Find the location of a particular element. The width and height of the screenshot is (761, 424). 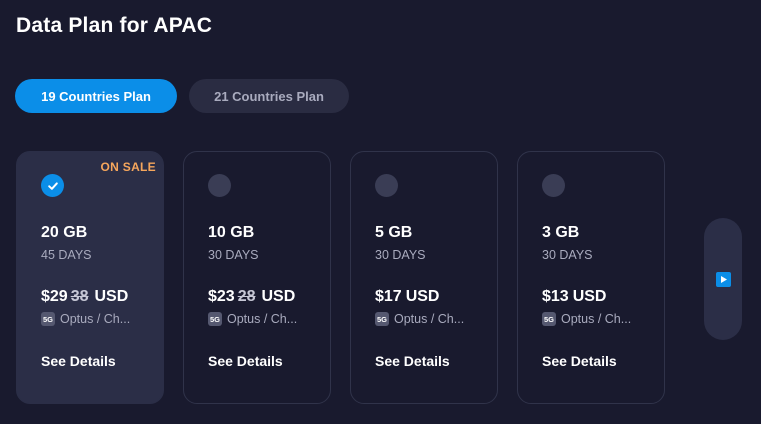

check-icon is located at coordinates (52, 185).